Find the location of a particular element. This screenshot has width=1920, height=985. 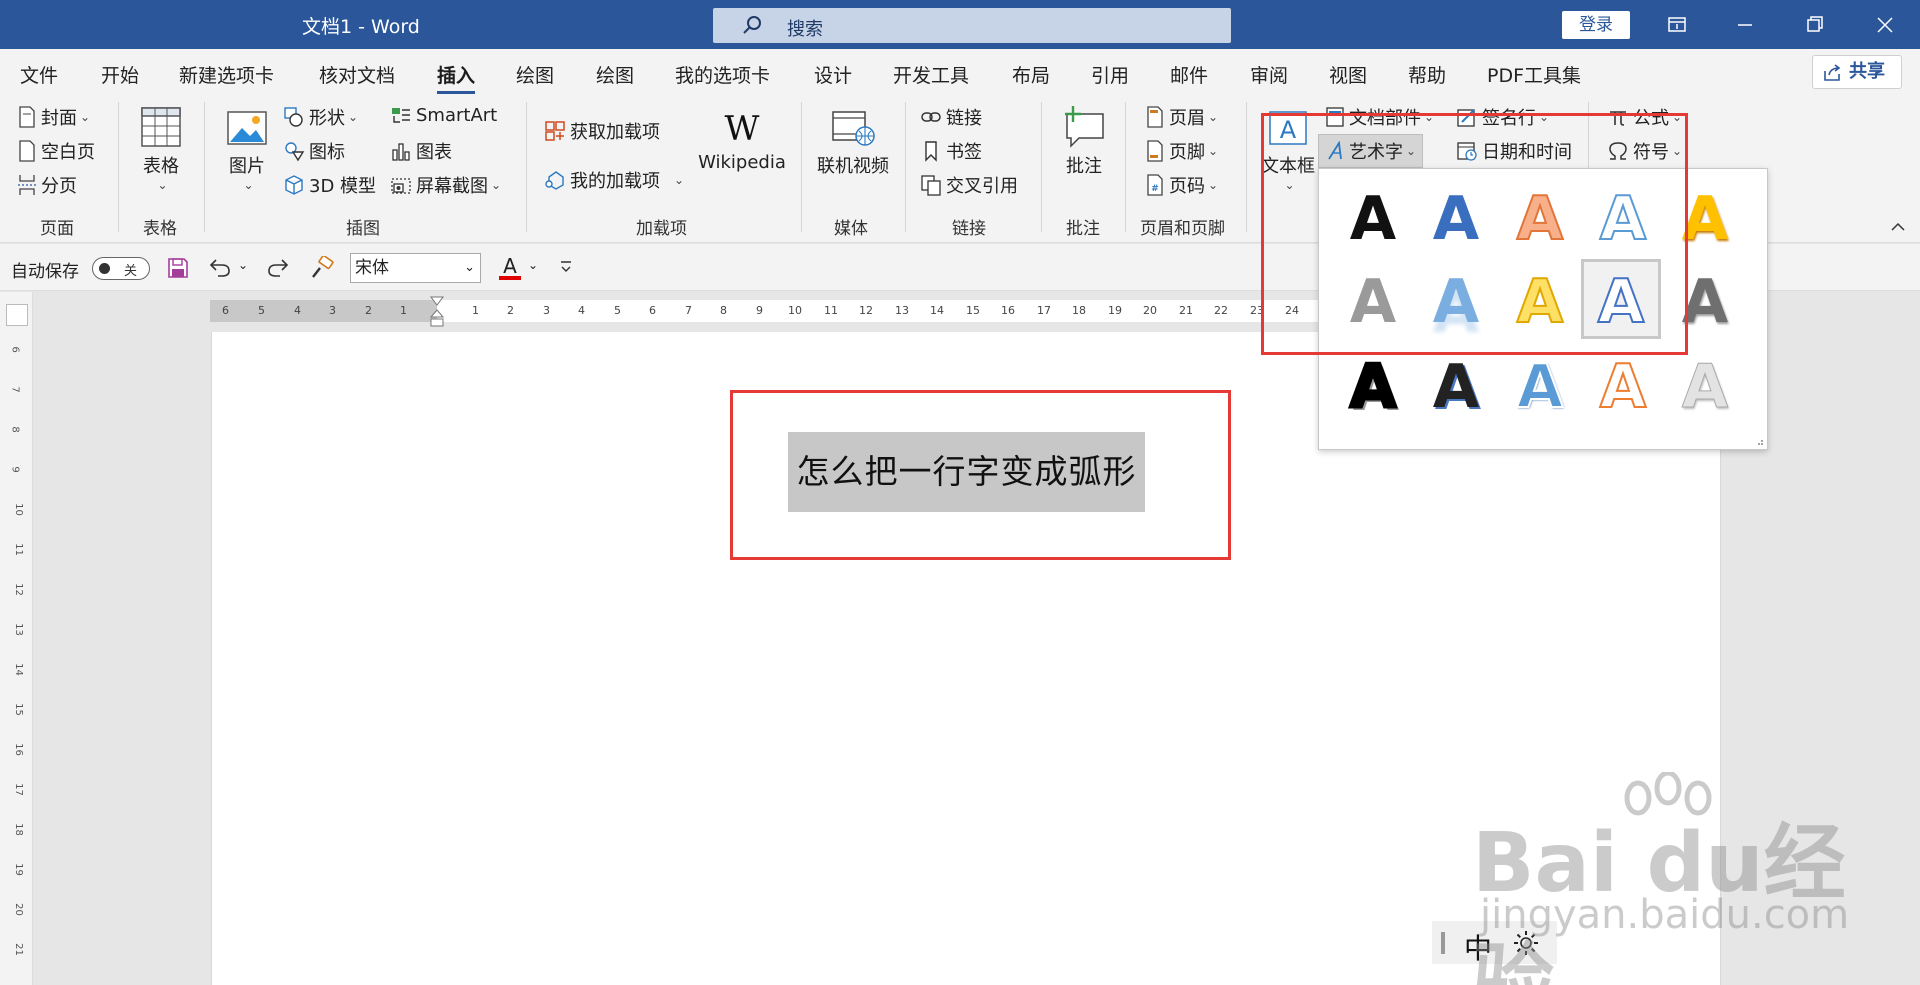

wordart-style-15: A is located at coordinates (1705, 387).